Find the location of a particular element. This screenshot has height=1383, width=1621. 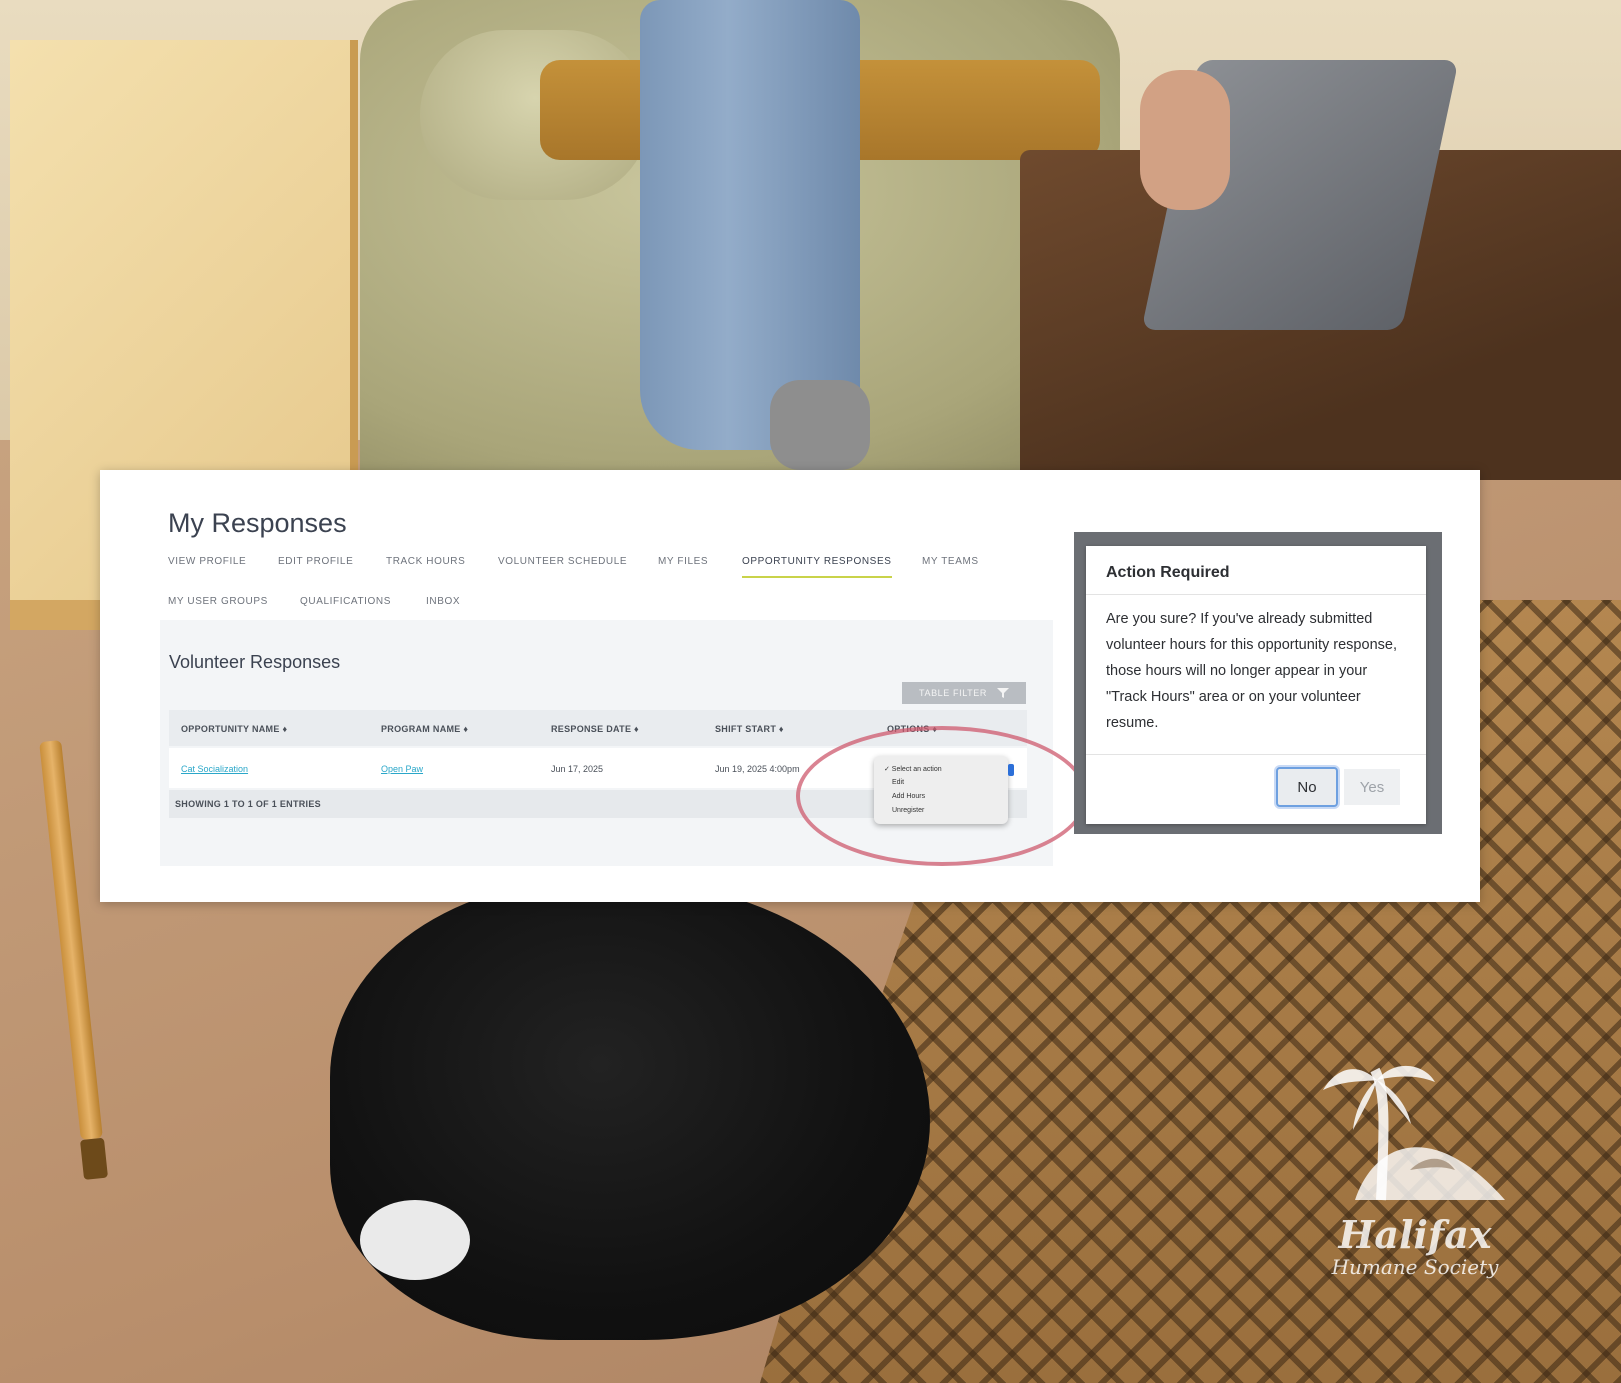

modal-header: Action Required is located at coordinates (1256, 570).